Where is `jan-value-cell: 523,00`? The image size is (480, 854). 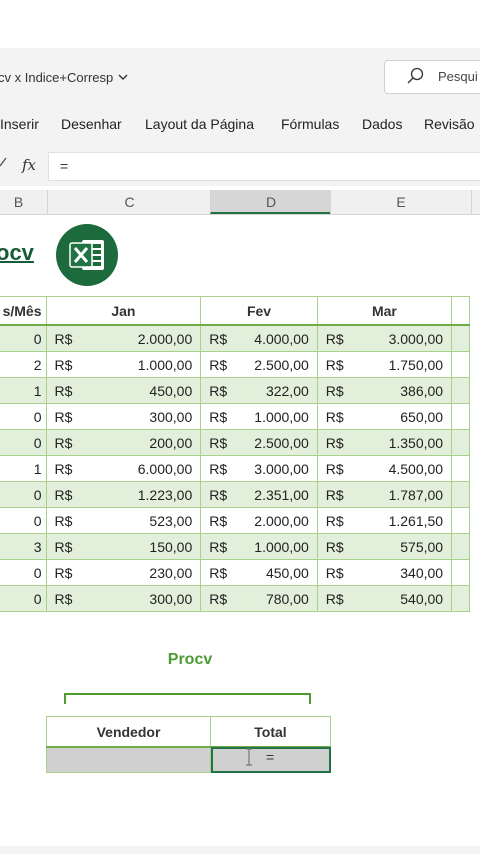
jan-value-cell: 523,00 is located at coordinates (149, 520).